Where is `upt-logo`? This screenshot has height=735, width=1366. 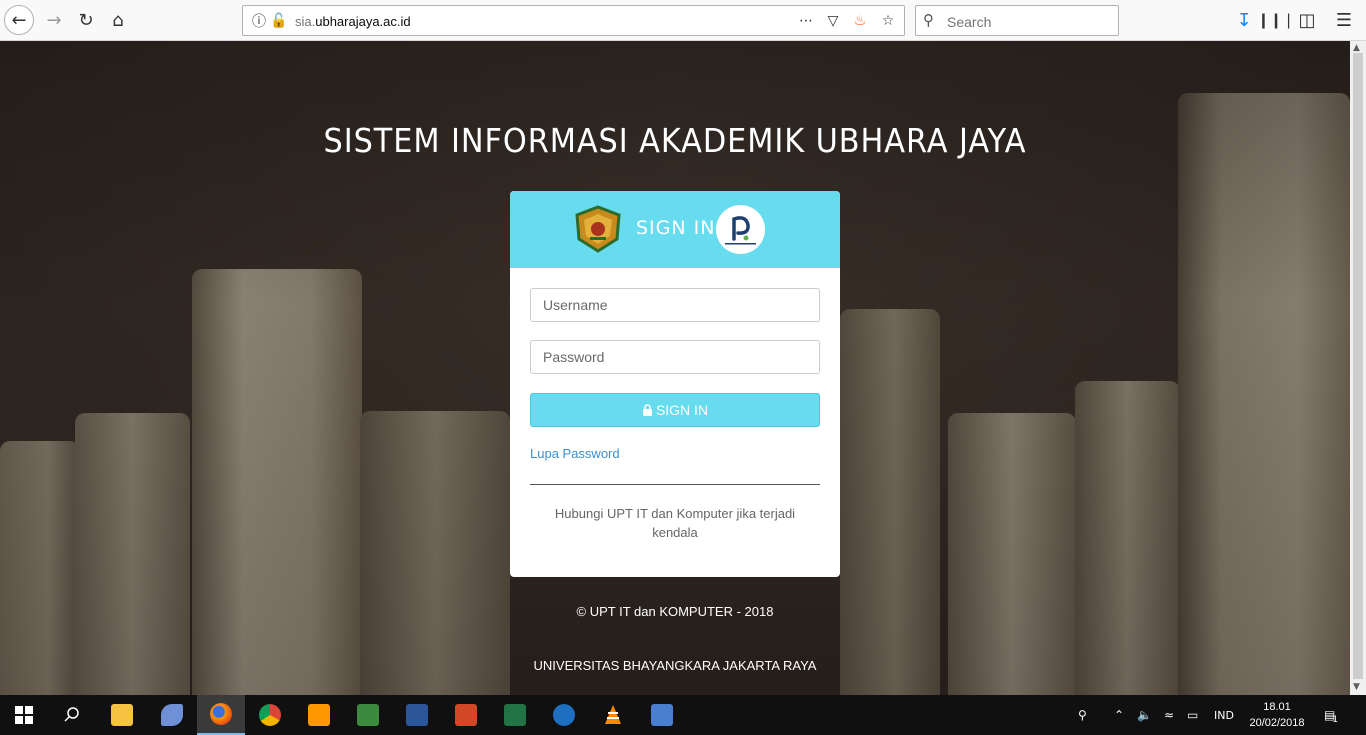 upt-logo is located at coordinates (740, 229).